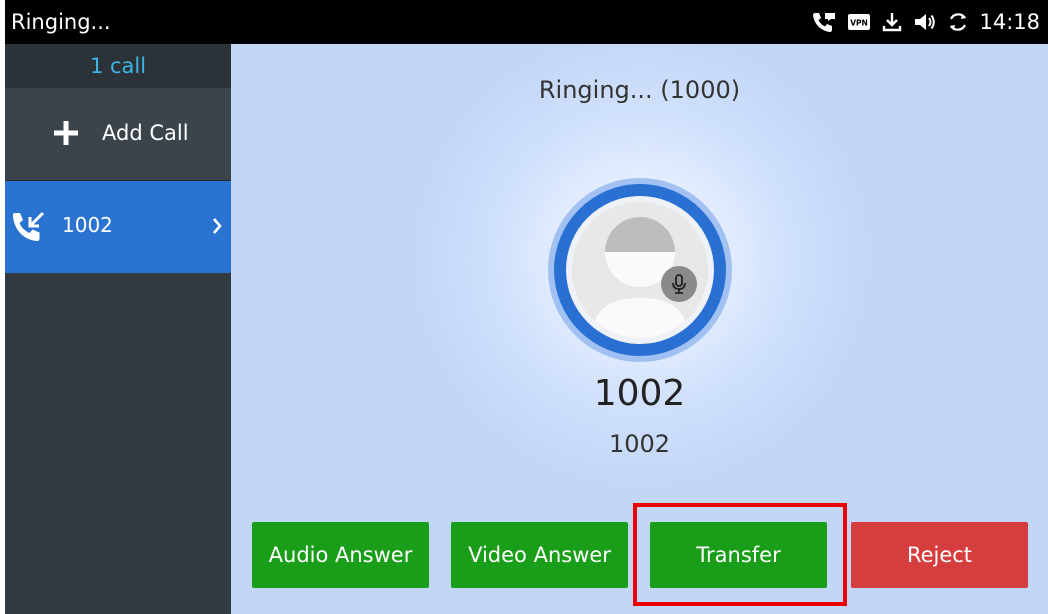  I want to click on status-icons: VPN 14:18, so click(925, 22).